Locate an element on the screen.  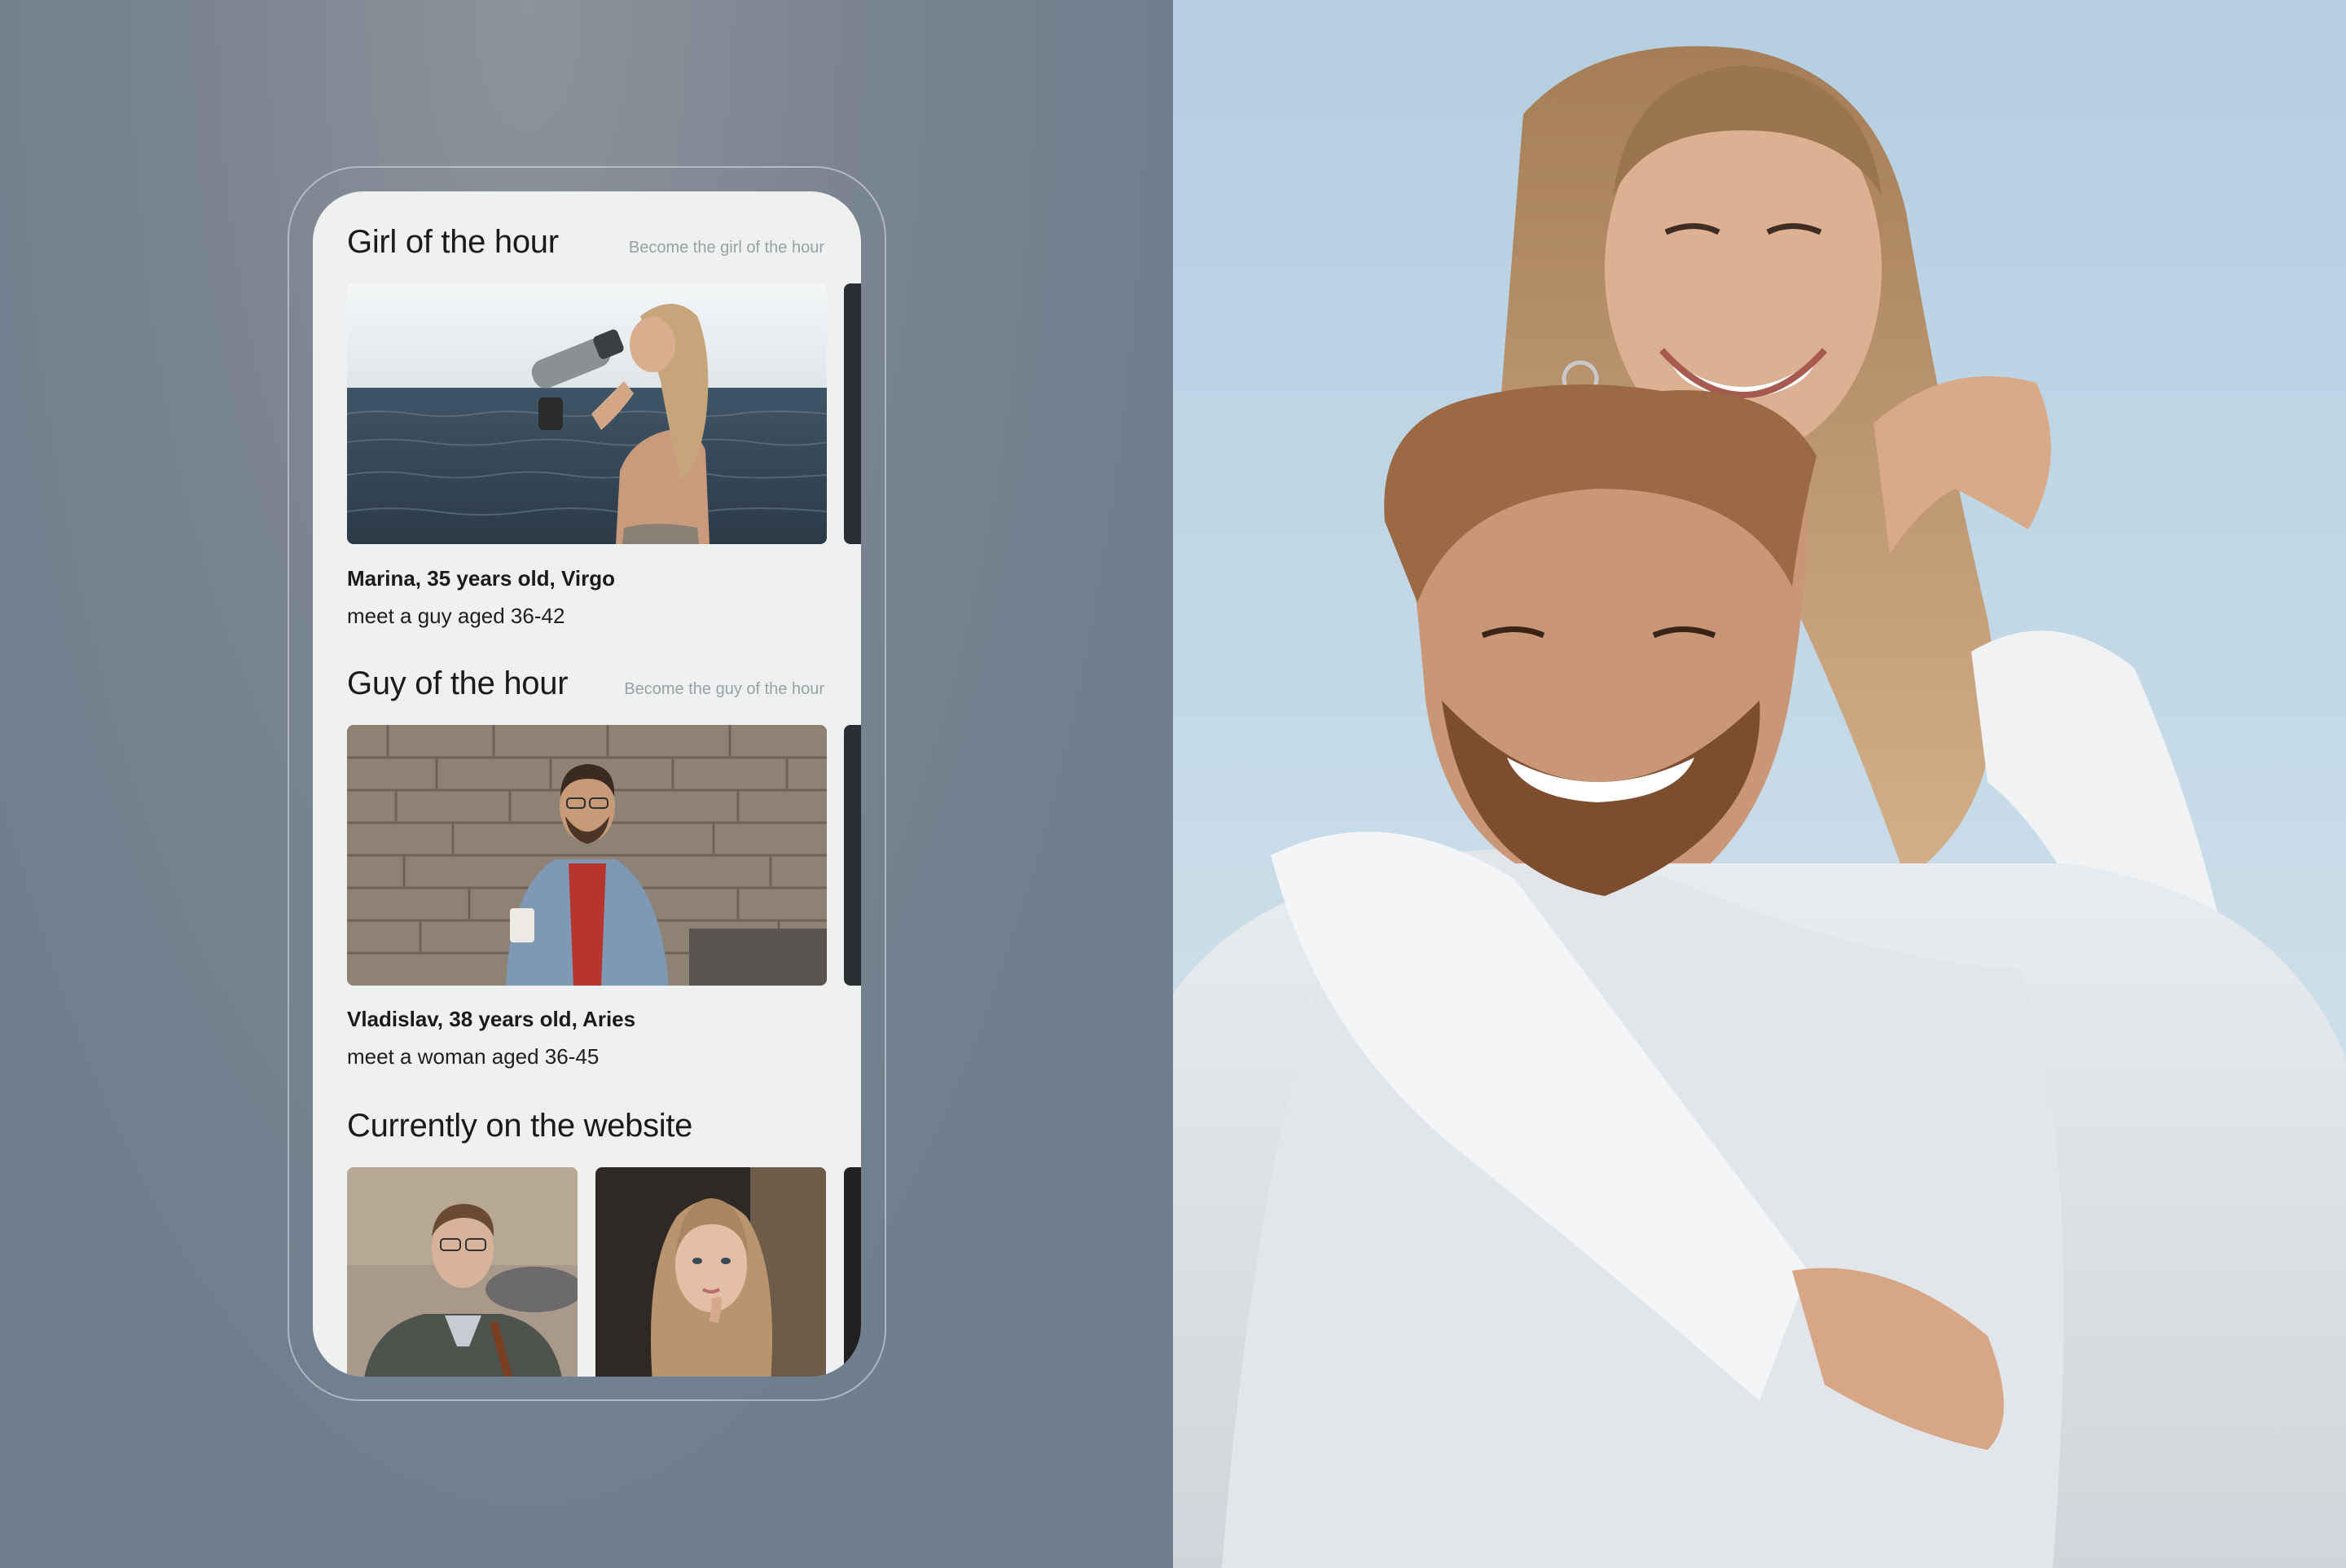
girl-name: Marina, 35 years old, Virgo is located at coordinates (481, 578).